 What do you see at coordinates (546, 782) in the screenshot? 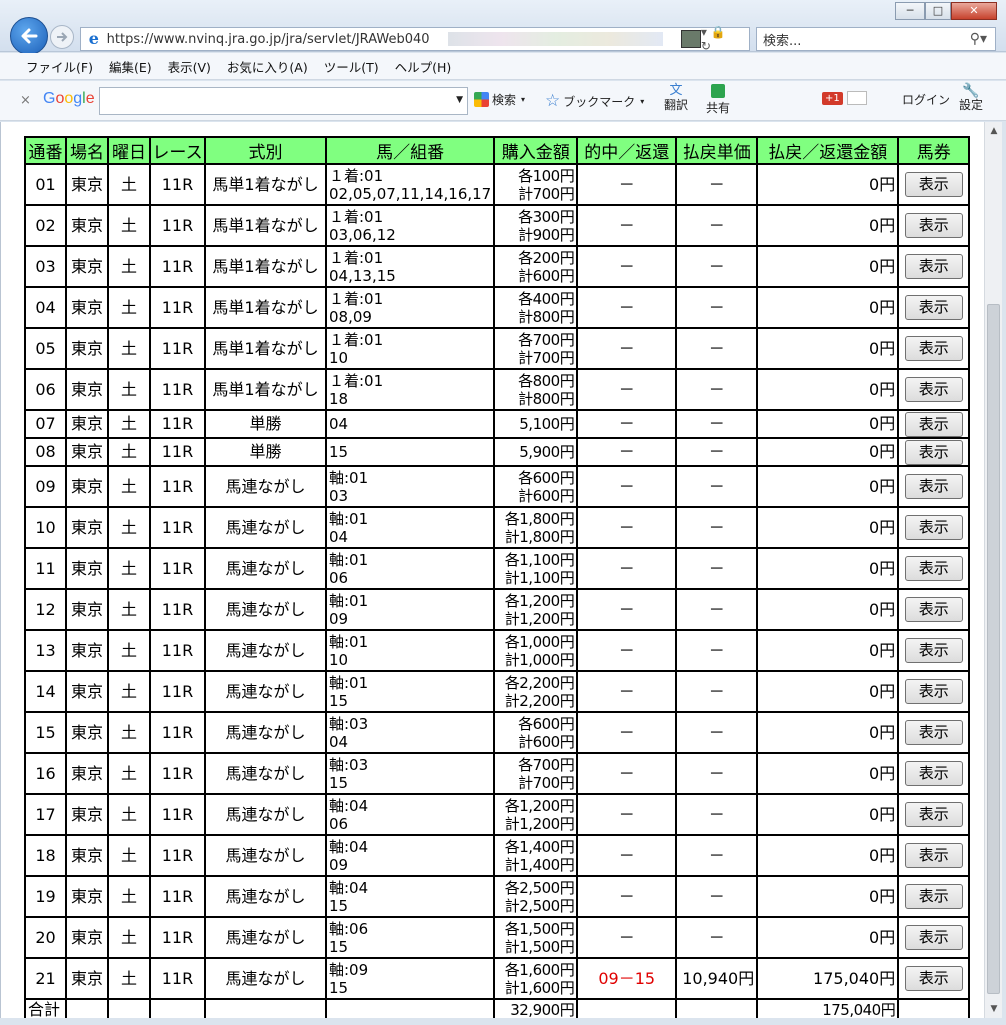
I see `amount-total: 計700円` at bounding box center [546, 782].